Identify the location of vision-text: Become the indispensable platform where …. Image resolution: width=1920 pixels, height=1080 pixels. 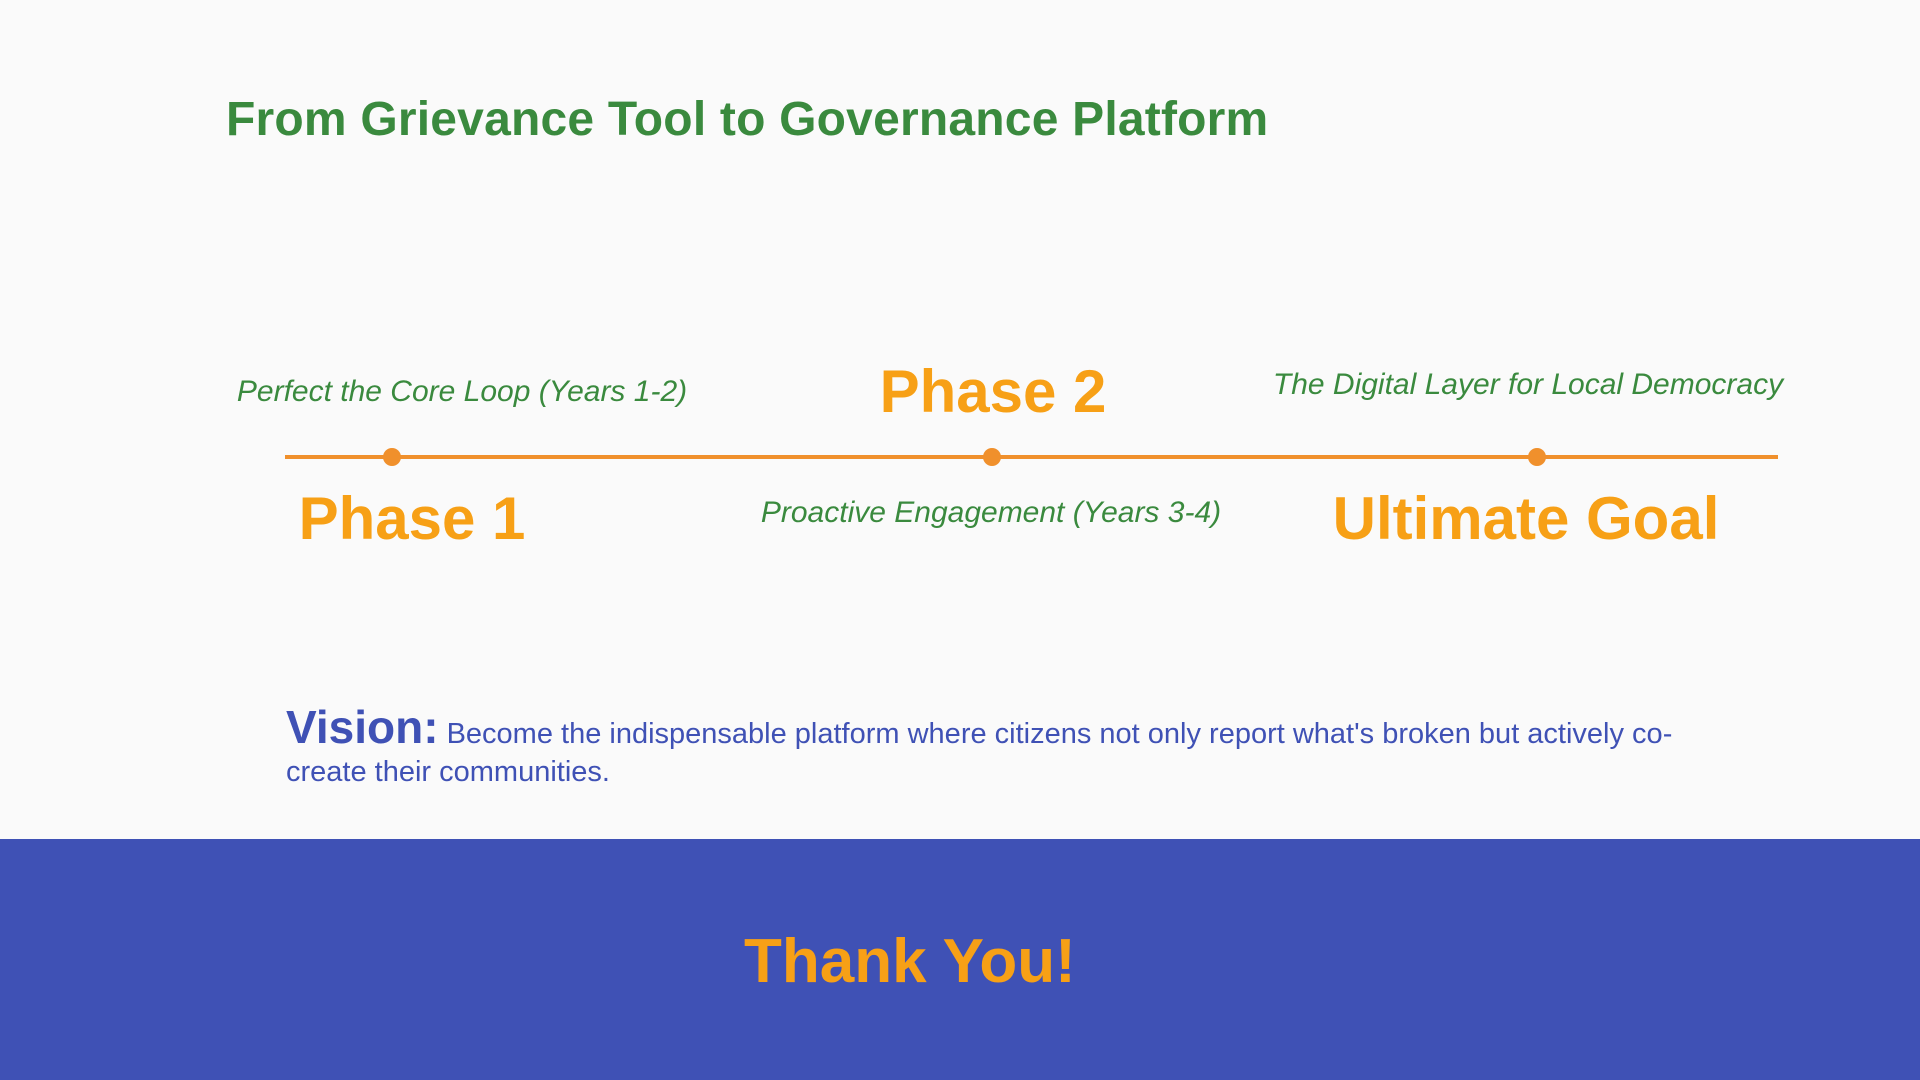
(979, 753).